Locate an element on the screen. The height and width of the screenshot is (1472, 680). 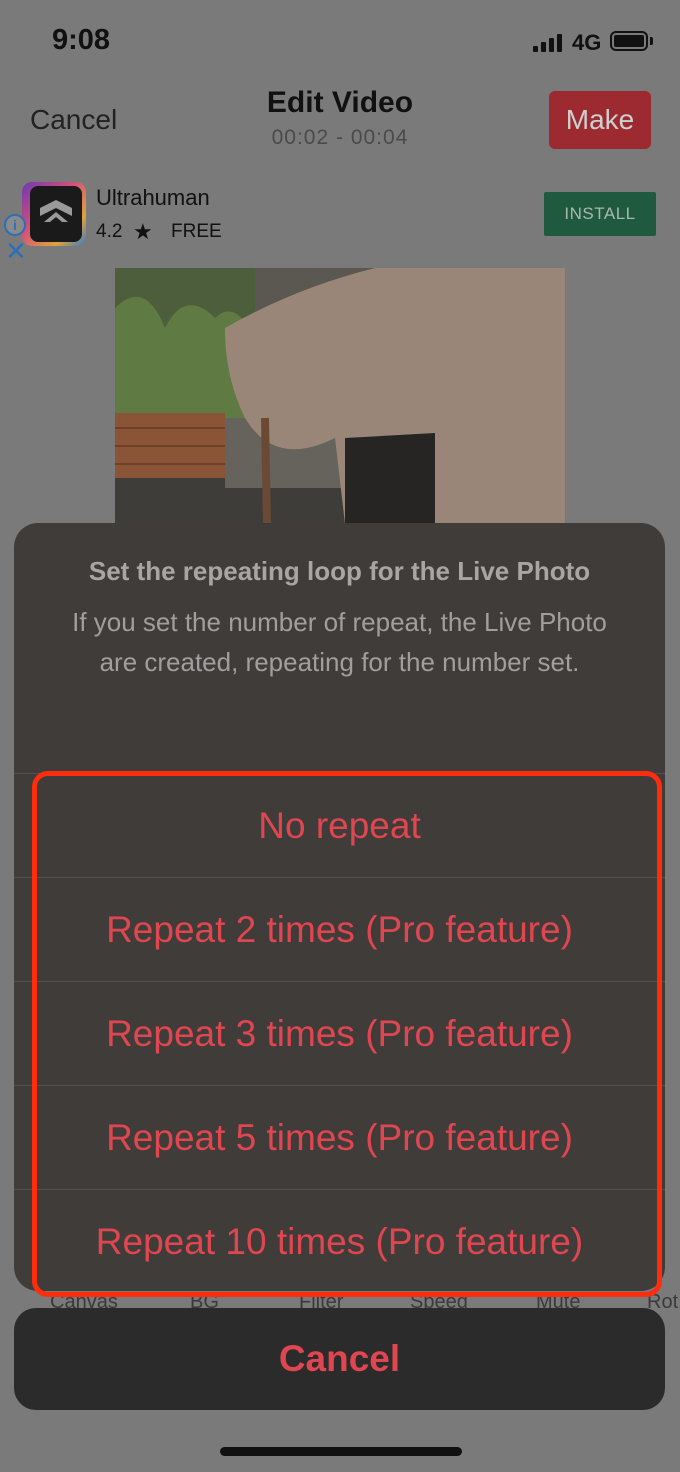
cellular-signal-icon is located at coordinates (550, 43).